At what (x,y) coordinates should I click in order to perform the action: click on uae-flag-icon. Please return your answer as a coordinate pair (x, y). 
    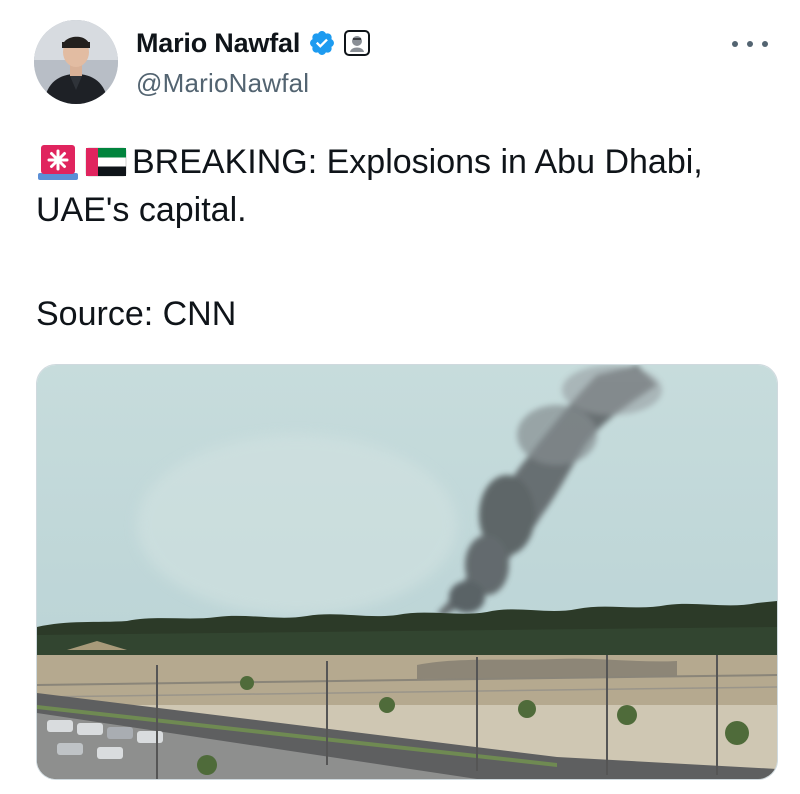
    Looking at the image, I should click on (106, 162).